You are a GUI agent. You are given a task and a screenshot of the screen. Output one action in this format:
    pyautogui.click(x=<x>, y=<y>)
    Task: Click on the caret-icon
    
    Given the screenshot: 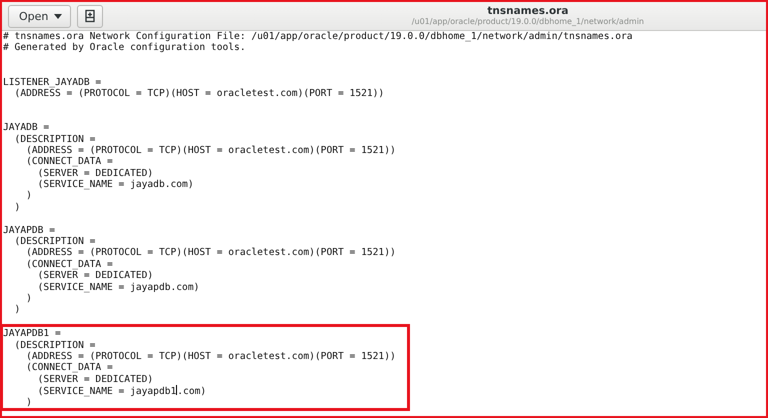 What is the action you would take?
    pyautogui.click(x=58, y=16)
    